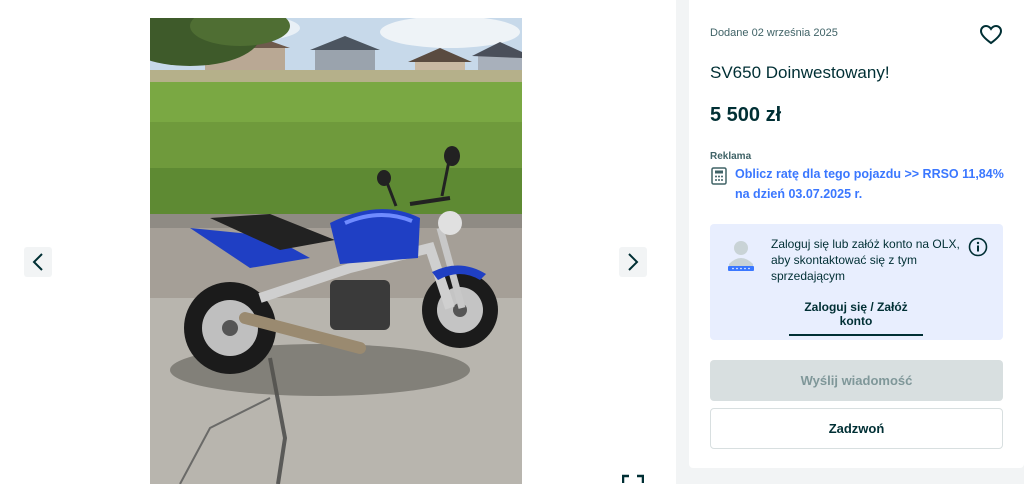 The height and width of the screenshot is (484, 1024). What do you see at coordinates (800, 72) in the screenshot?
I see `listing-title: SV650 Doinwestowany!` at bounding box center [800, 72].